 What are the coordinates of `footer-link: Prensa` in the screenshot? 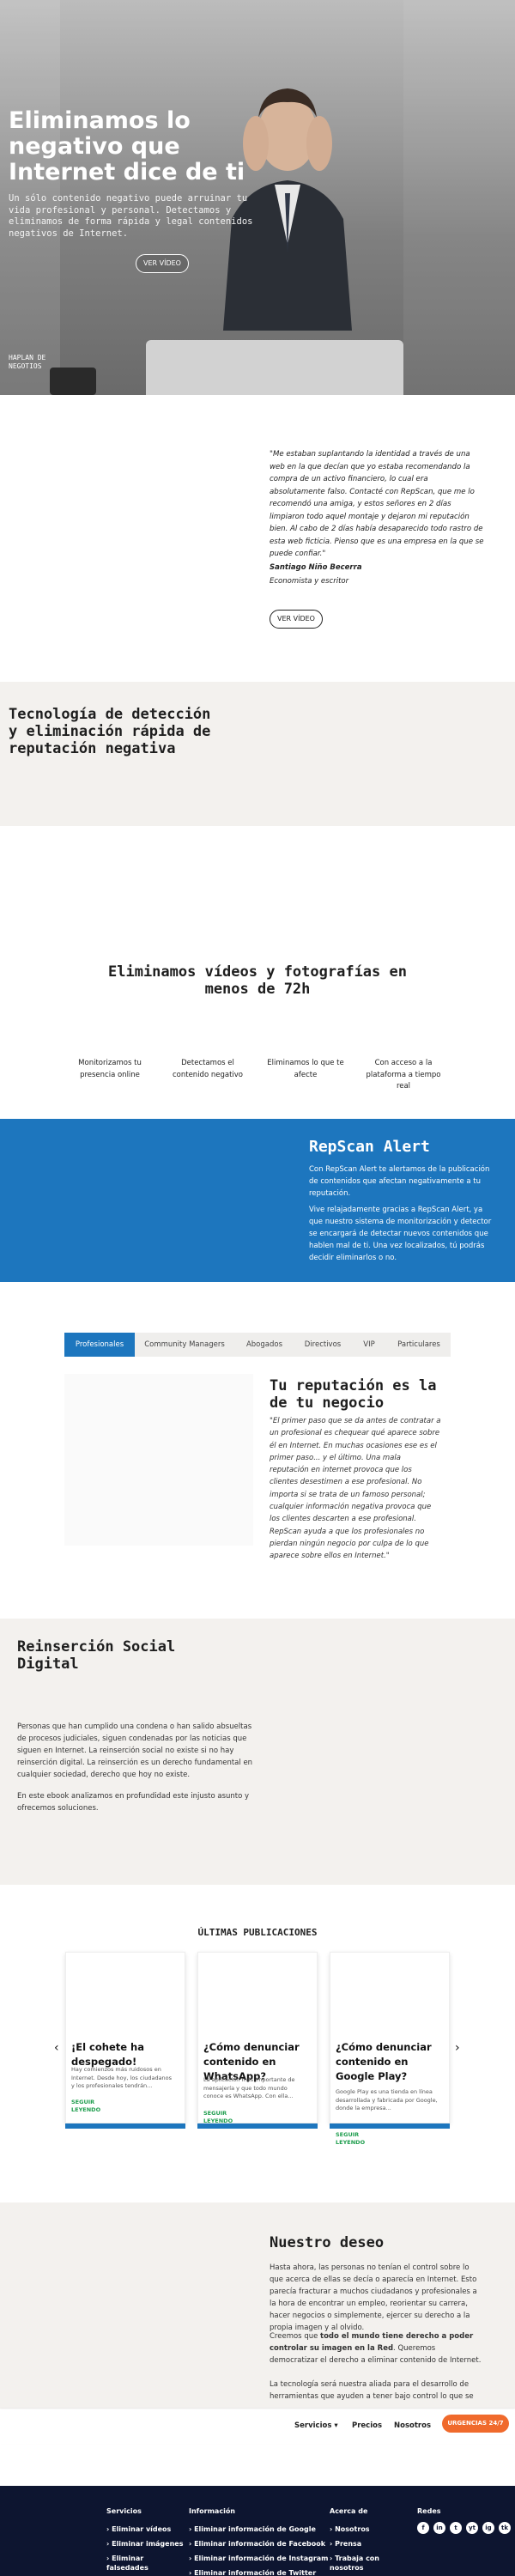 It's located at (345, 2544).